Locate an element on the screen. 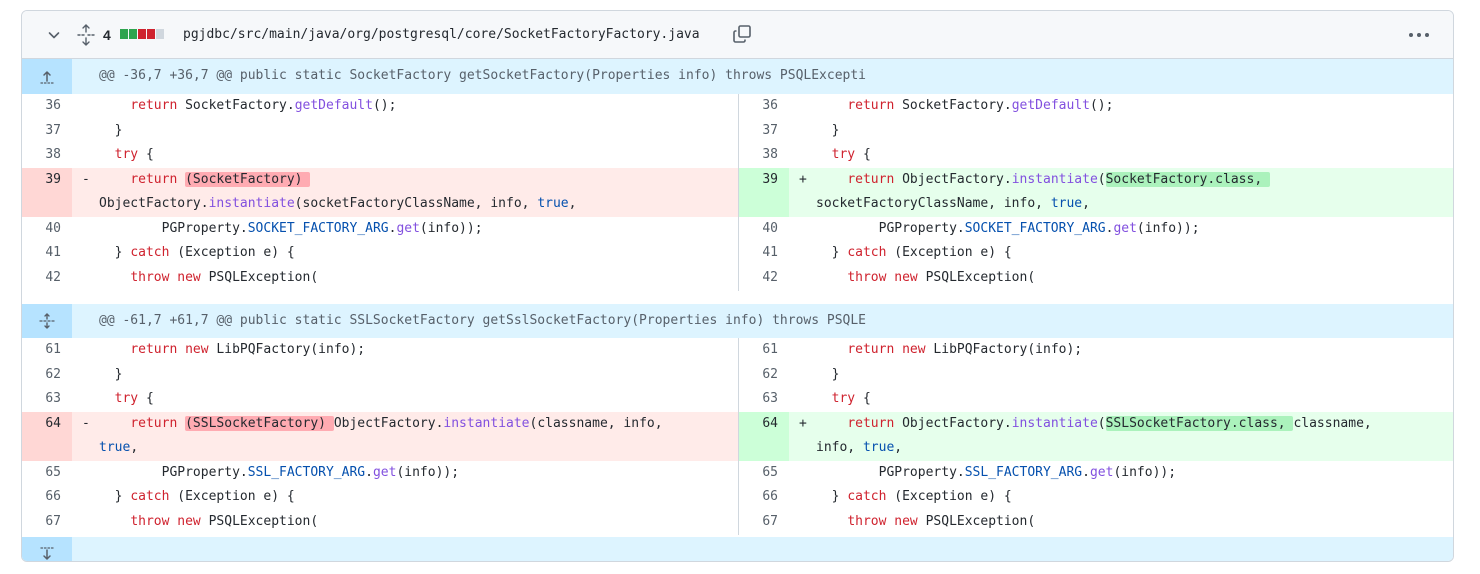 This screenshot has height=574, width=1480. code-line: throw new PSQLException( is located at coordinates (1132, 278).